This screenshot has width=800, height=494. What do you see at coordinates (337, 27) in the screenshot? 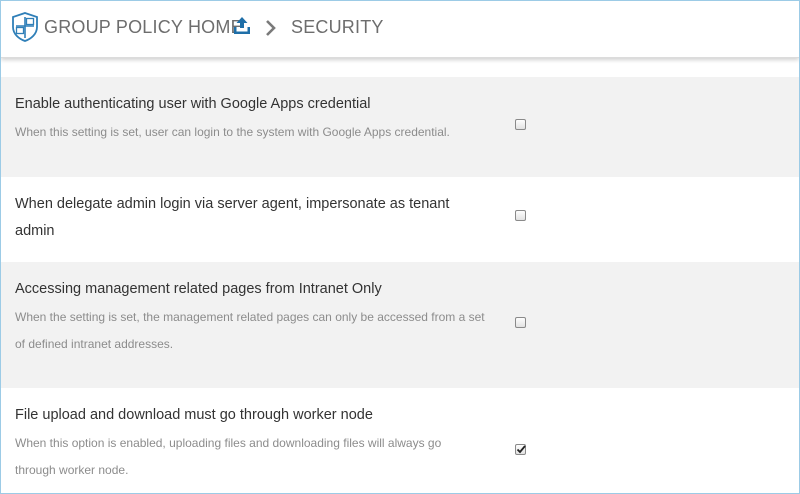
I see `breadcrumb-current-page: SECURITY` at bounding box center [337, 27].